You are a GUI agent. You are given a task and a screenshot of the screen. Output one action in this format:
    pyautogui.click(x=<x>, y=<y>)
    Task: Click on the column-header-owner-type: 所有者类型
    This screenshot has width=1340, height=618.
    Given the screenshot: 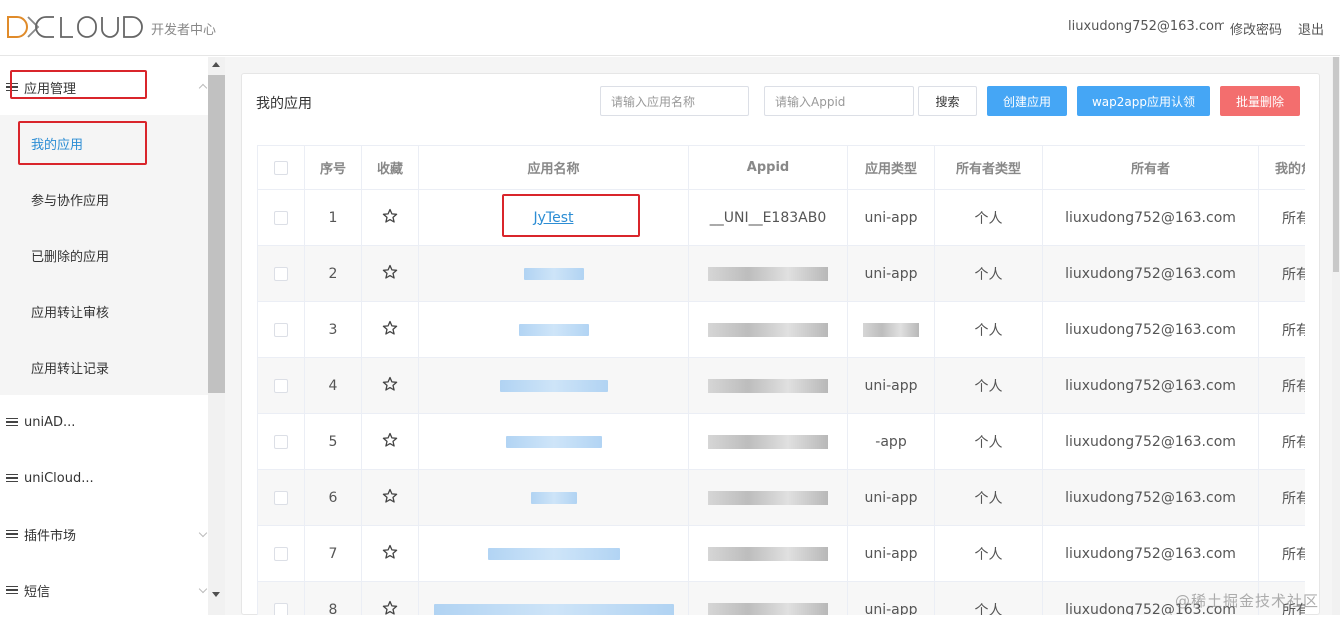 What is the action you would take?
    pyautogui.click(x=989, y=167)
    